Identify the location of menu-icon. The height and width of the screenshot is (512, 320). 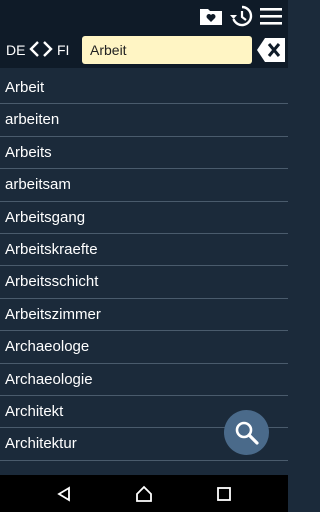
(271, 16).